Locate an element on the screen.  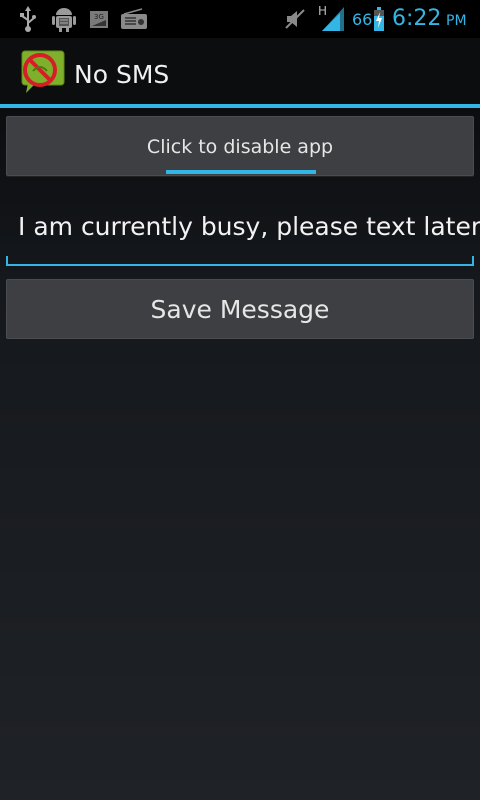
radio-icon is located at coordinates (134, 19).